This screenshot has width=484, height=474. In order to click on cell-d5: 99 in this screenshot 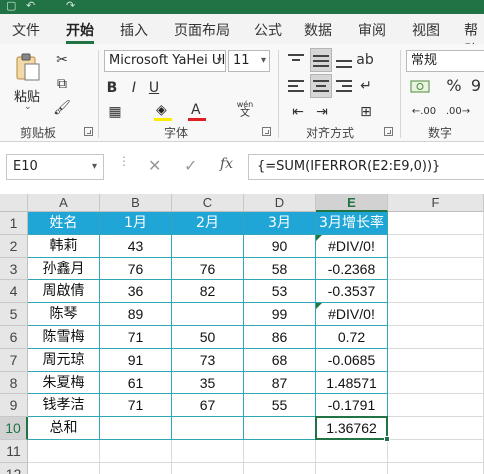, I will do `click(280, 314)`.